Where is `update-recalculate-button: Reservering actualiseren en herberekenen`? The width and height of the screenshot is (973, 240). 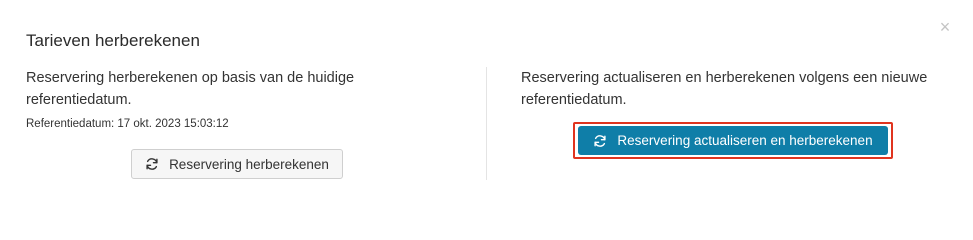 update-recalculate-button: Reservering actualiseren en herberekenen is located at coordinates (733, 140).